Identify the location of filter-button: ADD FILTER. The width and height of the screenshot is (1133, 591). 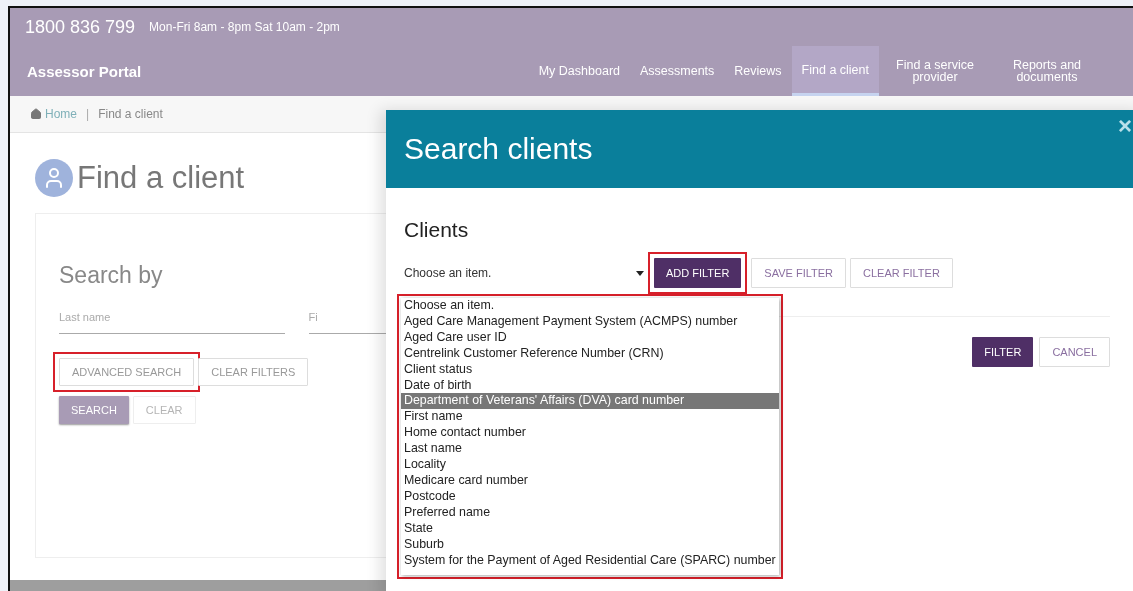
(698, 273).